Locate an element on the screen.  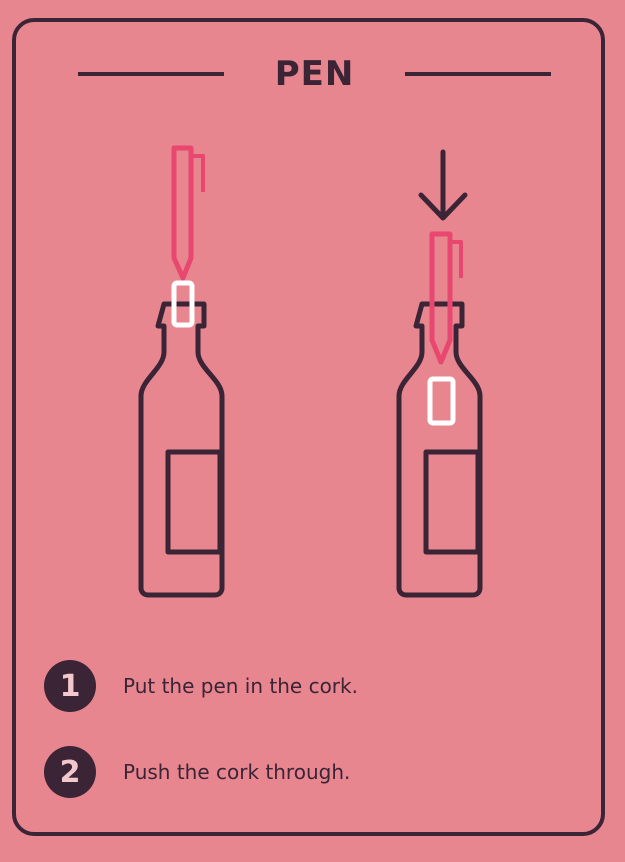
step-number-badge: 2 is located at coordinates (70, 772).